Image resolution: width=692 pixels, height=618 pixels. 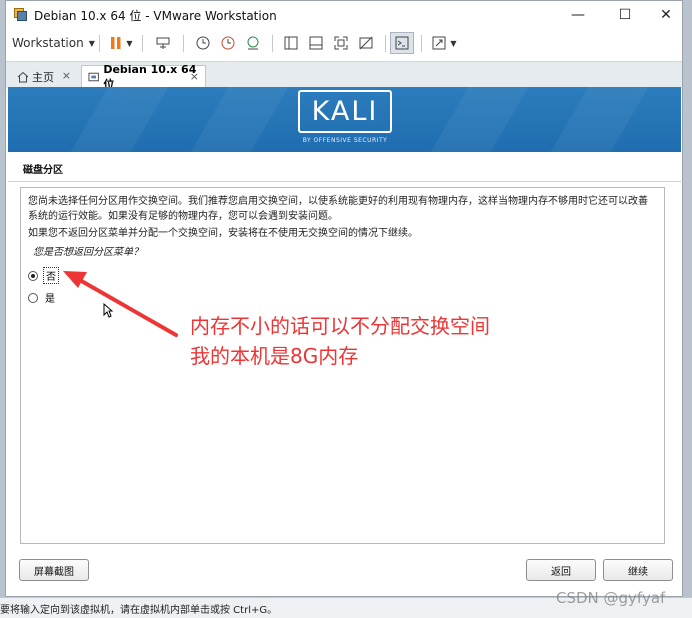 I want to click on console-view-button, so click(x=402, y=43).